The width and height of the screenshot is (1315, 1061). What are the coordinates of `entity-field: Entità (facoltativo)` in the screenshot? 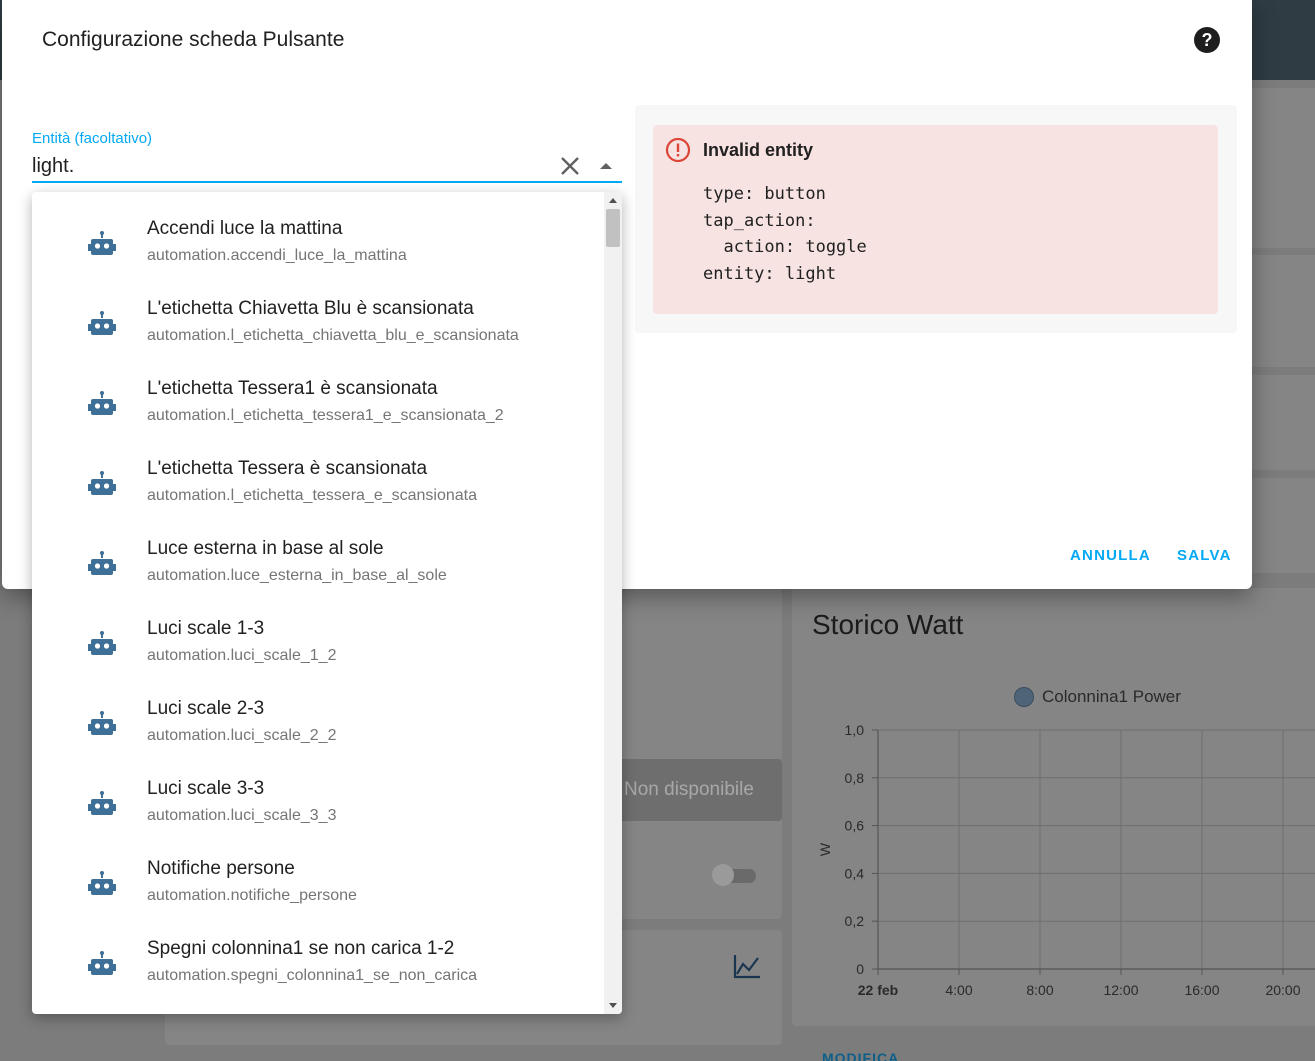 It's located at (327, 155).